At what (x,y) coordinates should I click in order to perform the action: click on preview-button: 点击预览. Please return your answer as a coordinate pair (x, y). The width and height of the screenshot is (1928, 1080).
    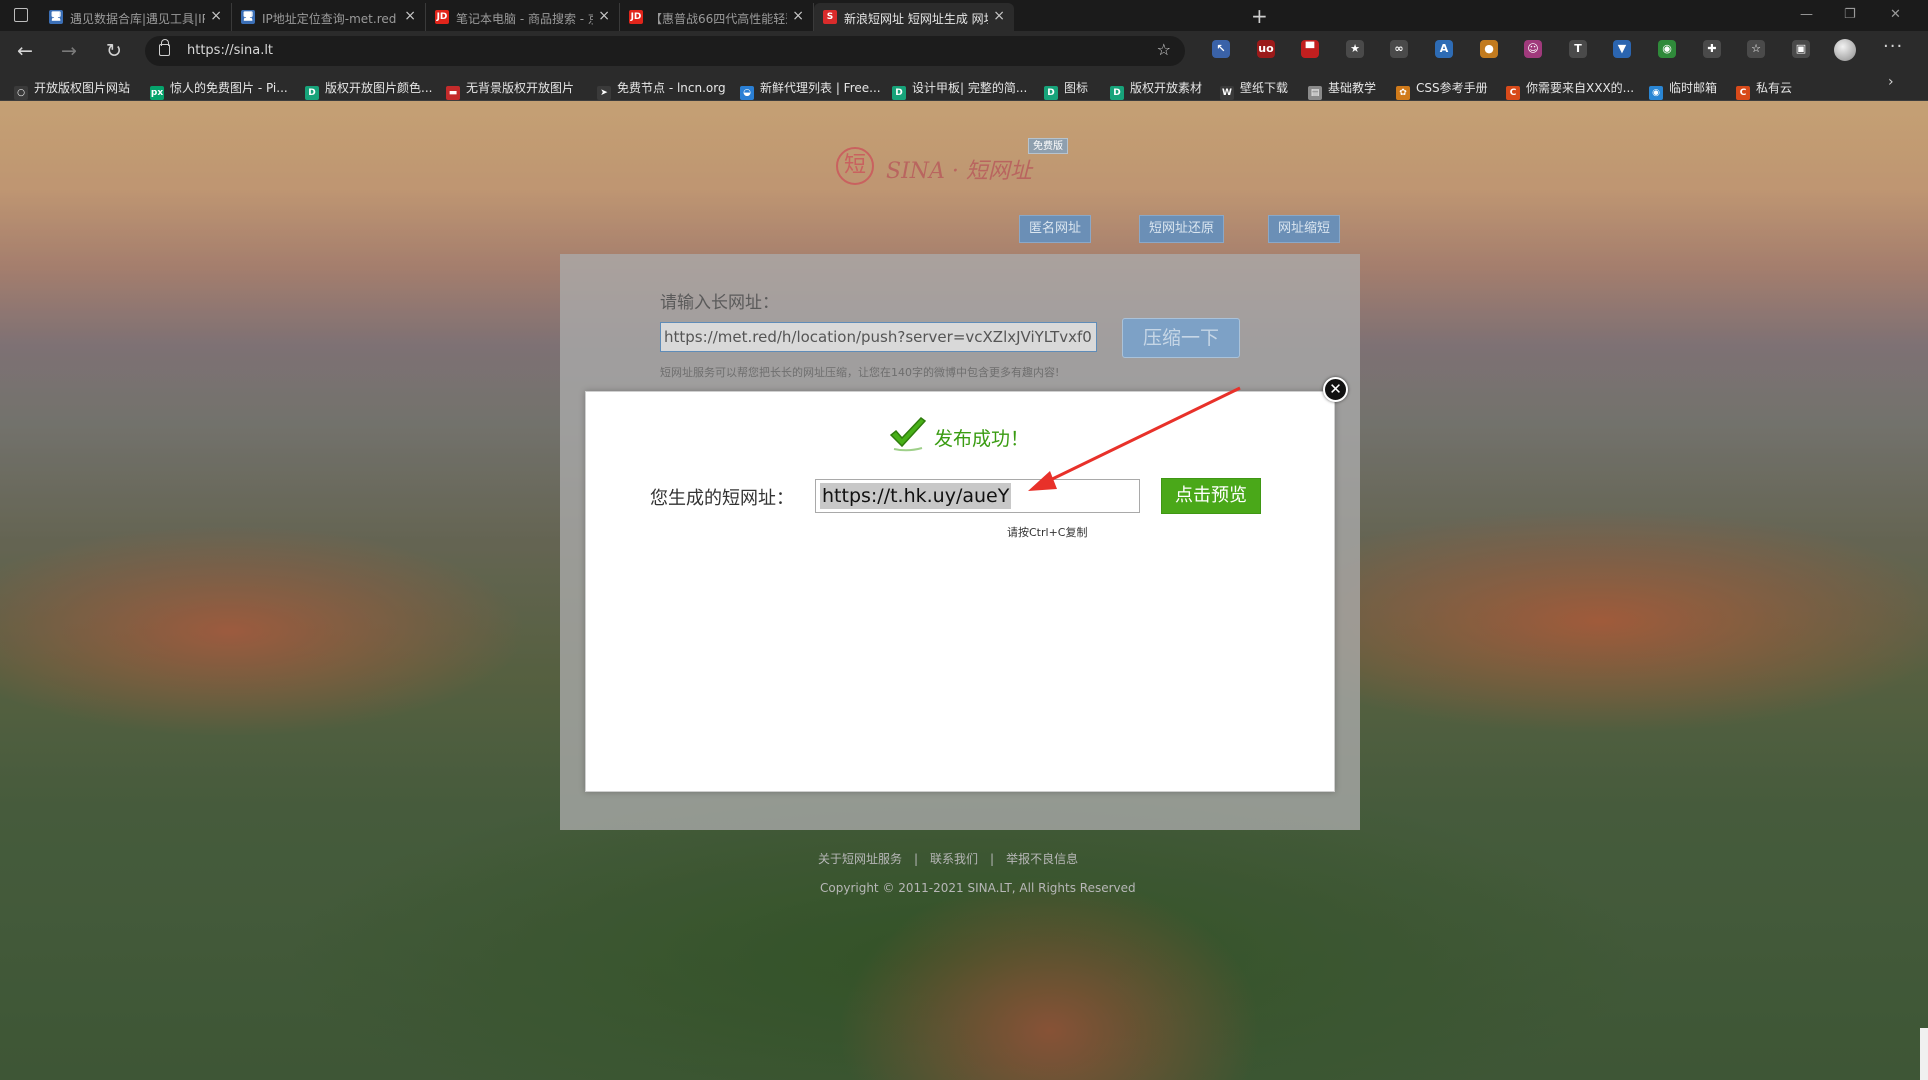
    Looking at the image, I should click on (1211, 496).